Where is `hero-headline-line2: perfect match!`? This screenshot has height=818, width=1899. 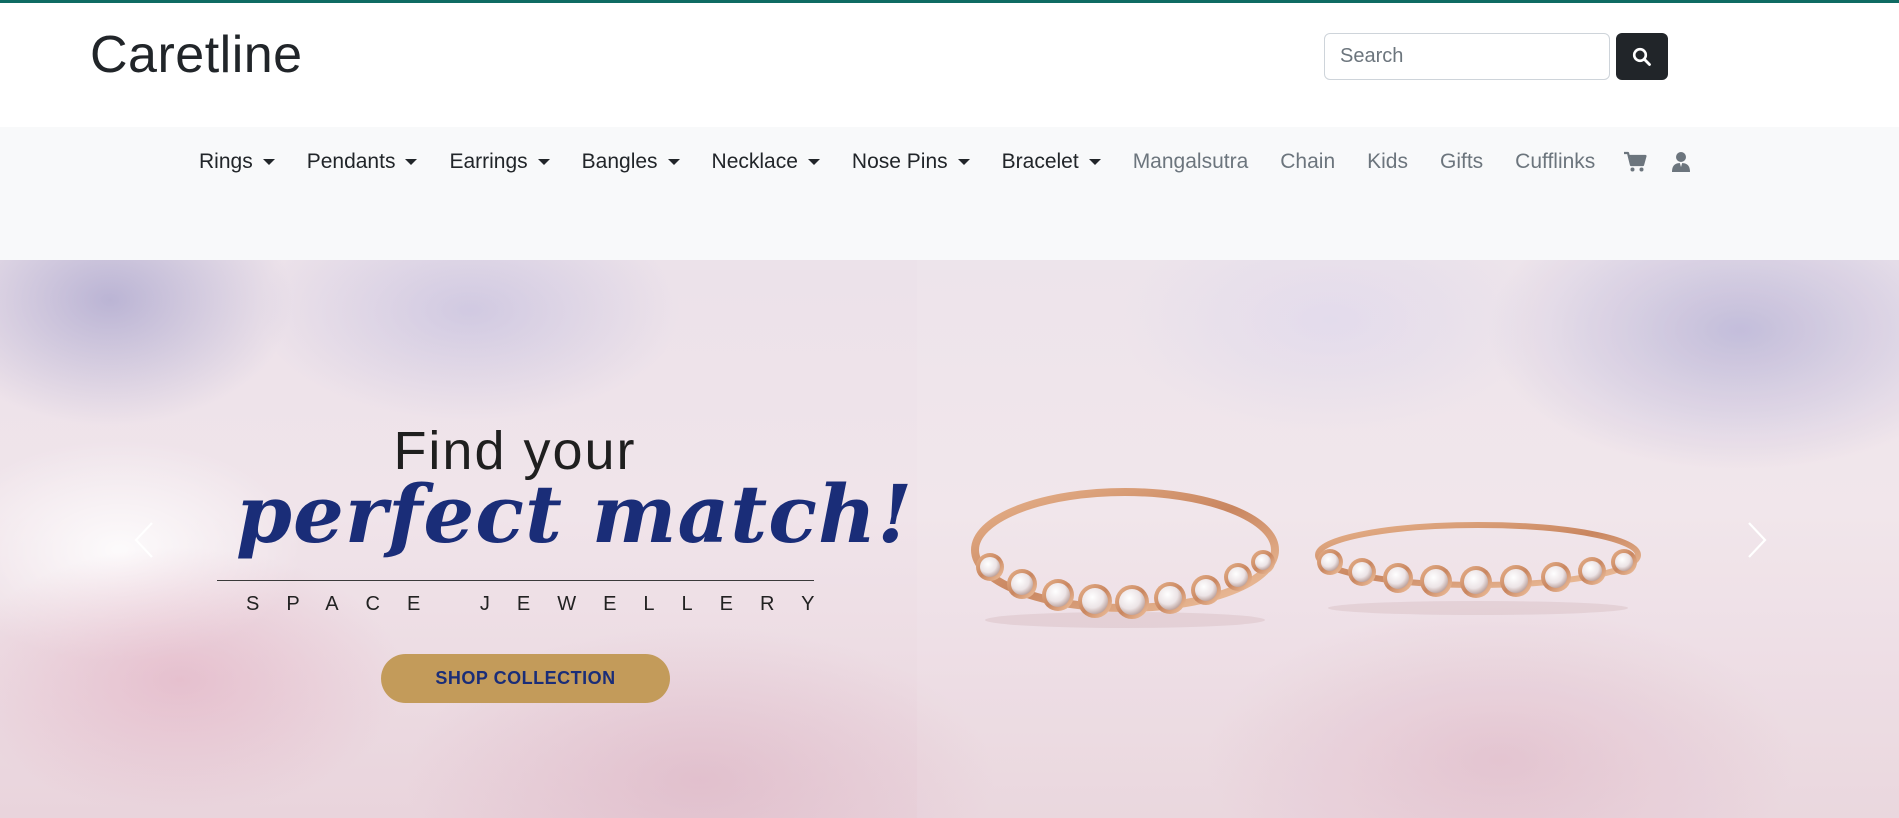
hero-headline-line2: perfect match! is located at coordinates (575, 514).